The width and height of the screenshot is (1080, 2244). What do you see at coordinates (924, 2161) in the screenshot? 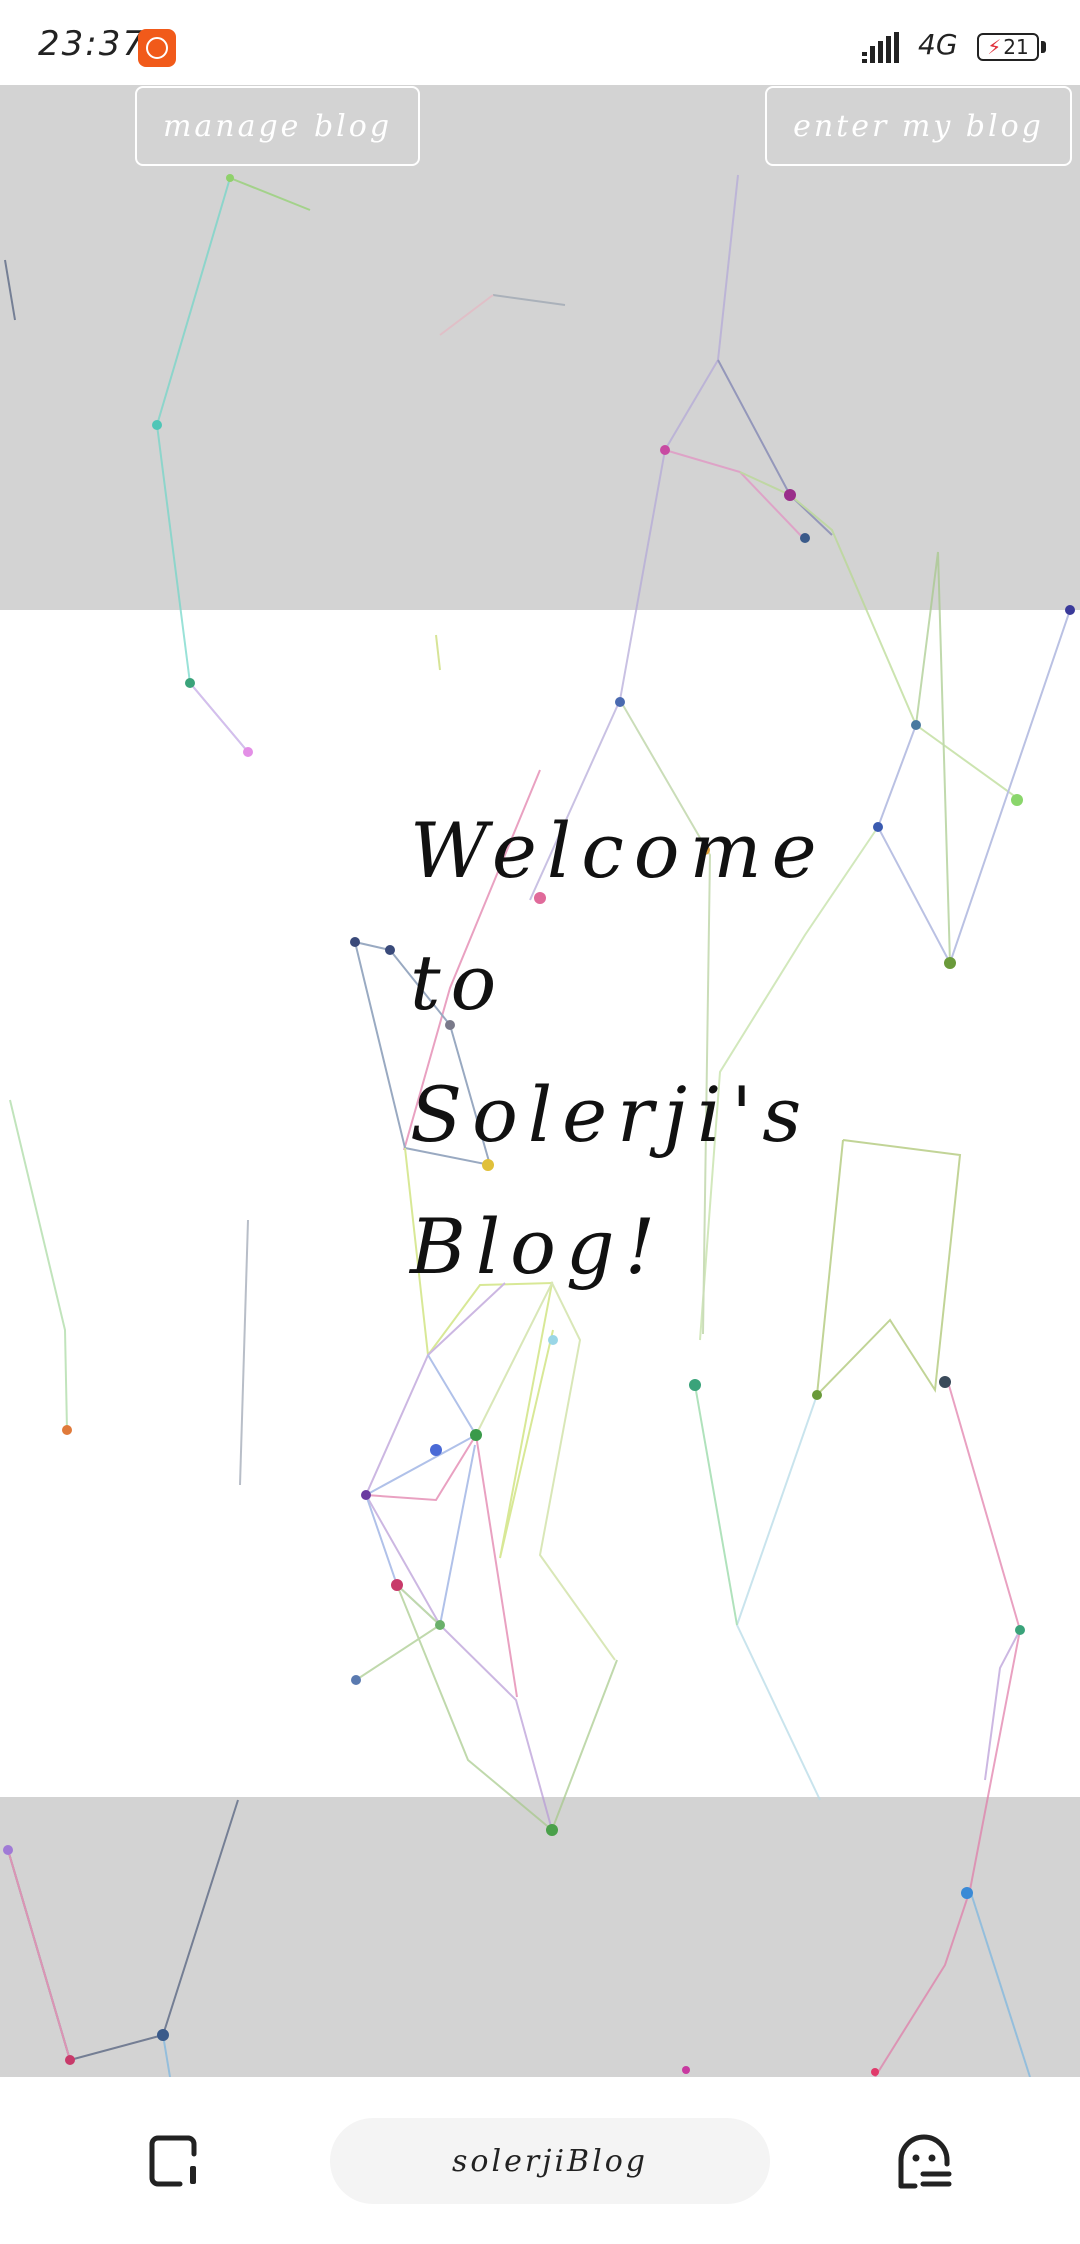
I see `assistant-face-icon` at bounding box center [924, 2161].